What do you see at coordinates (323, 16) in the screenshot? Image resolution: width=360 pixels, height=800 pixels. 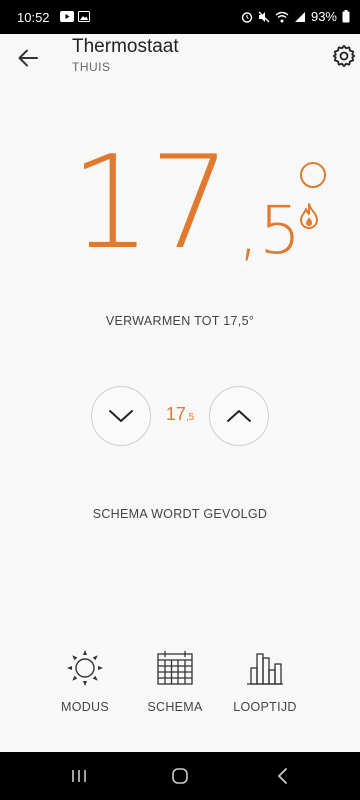 I see `battery-percent: 93%` at bounding box center [323, 16].